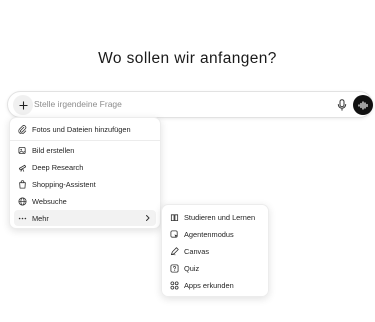 The image size is (375, 322). Describe the element at coordinates (49, 201) in the screenshot. I see `menu-item-label: Websuche` at that location.